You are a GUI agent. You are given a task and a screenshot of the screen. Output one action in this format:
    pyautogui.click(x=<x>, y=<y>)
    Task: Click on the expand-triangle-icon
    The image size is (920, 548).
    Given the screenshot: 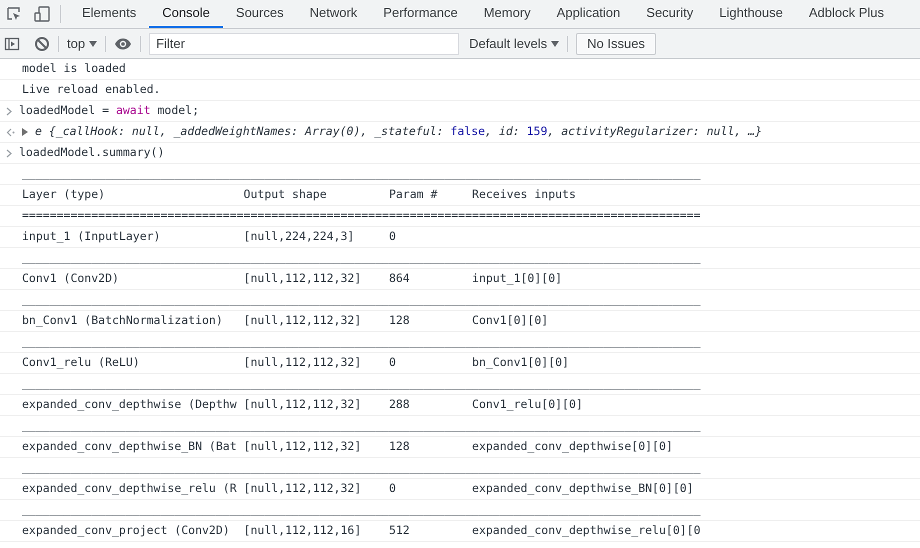 What is the action you would take?
    pyautogui.click(x=25, y=132)
    